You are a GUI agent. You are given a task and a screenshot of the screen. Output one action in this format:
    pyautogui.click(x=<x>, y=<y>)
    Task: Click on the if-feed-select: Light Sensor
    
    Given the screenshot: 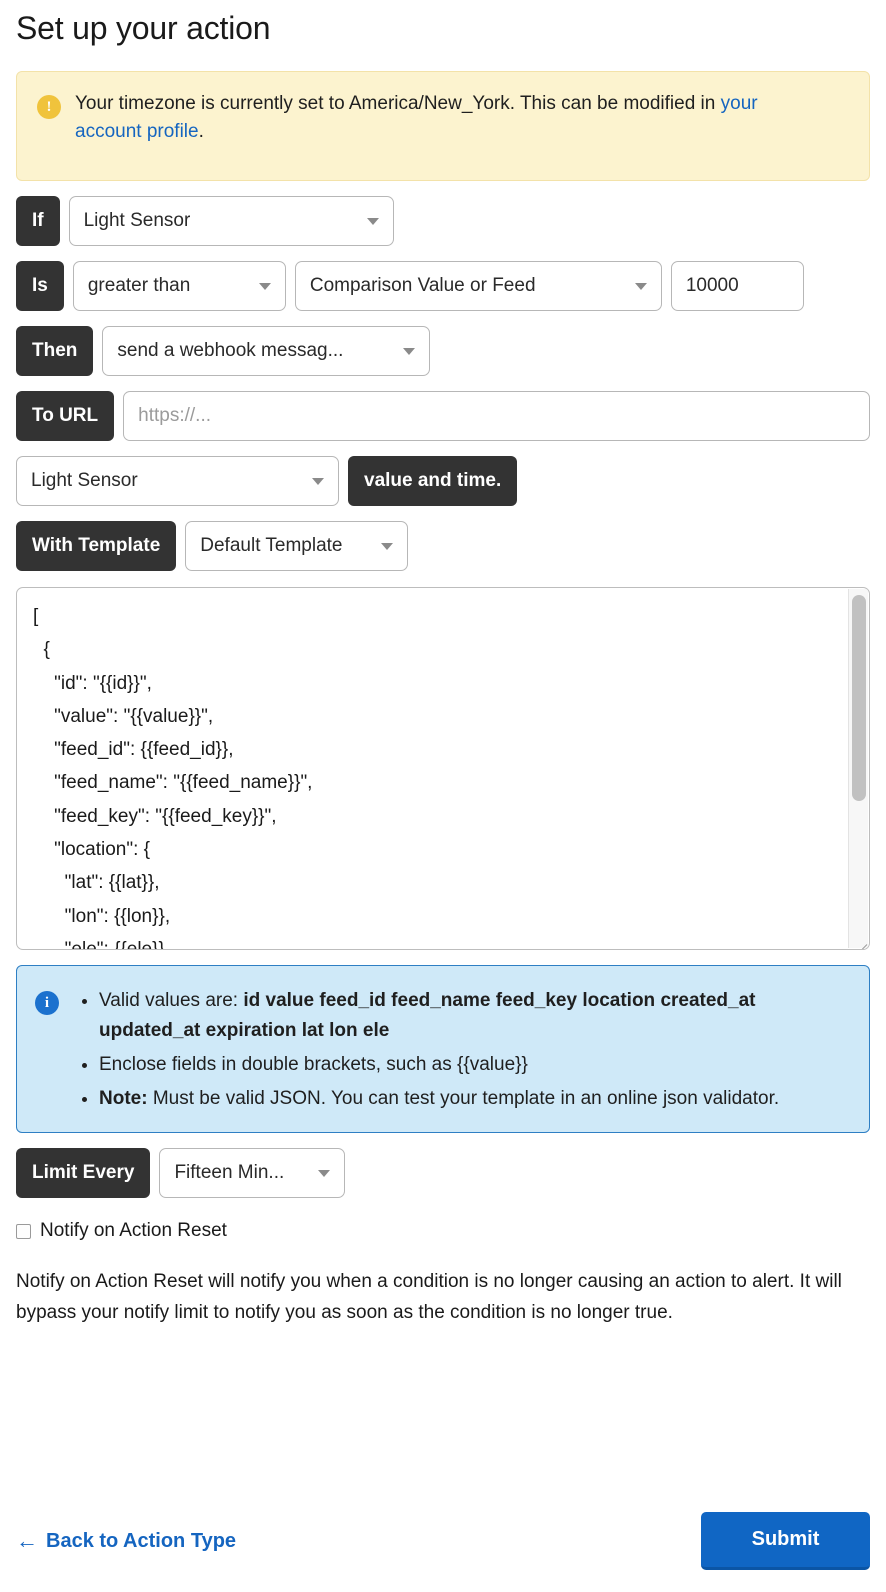 What is the action you would take?
    pyautogui.click(x=231, y=221)
    